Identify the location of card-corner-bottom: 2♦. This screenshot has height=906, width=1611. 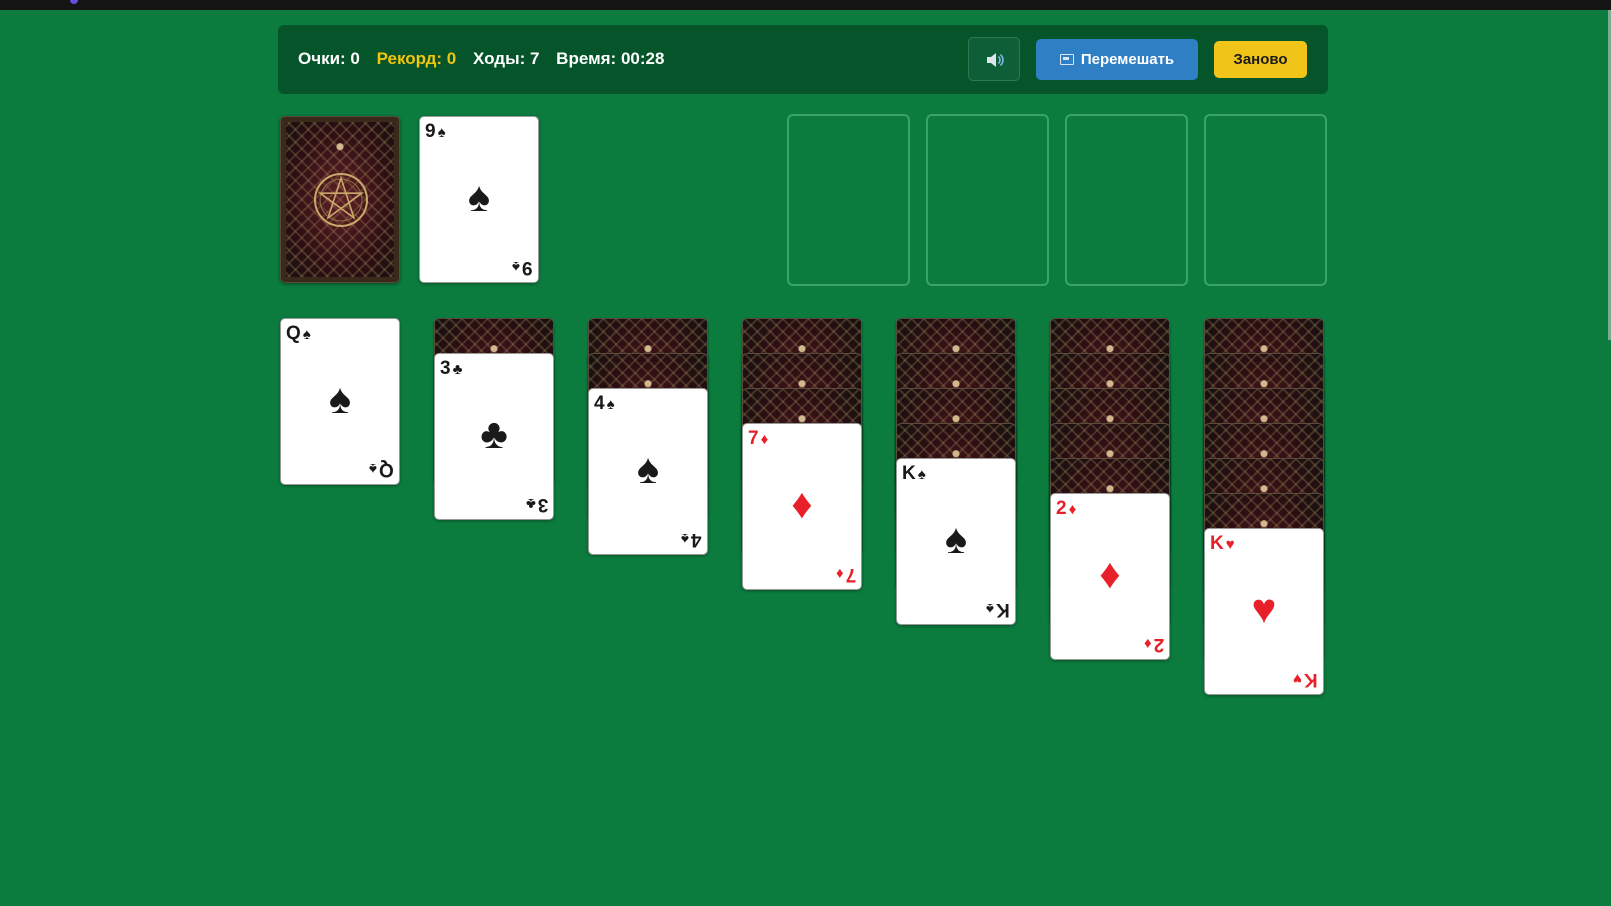
(1153, 644).